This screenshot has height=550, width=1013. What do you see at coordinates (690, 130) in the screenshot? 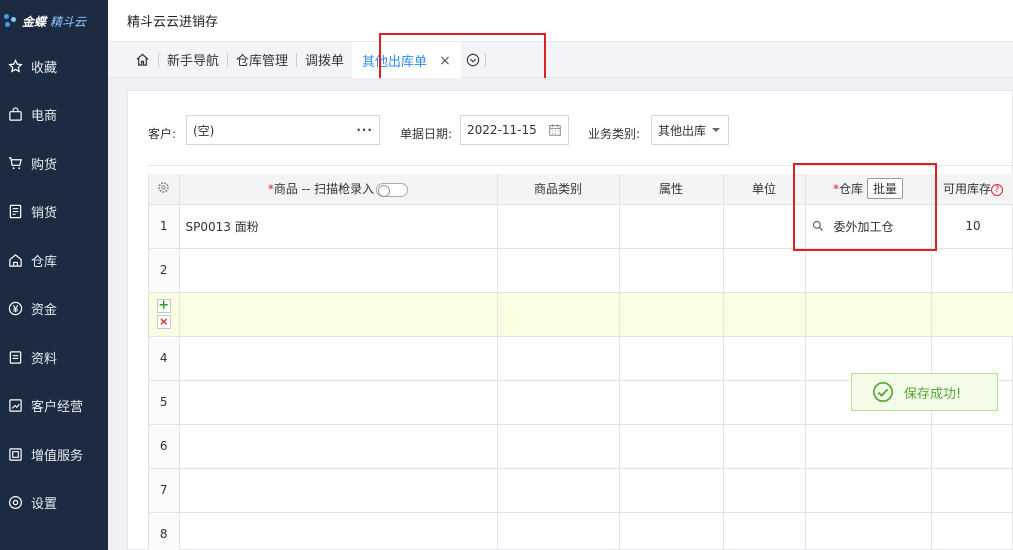
I see `business-type-select: 其他出库` at bounding box center [690, 130].